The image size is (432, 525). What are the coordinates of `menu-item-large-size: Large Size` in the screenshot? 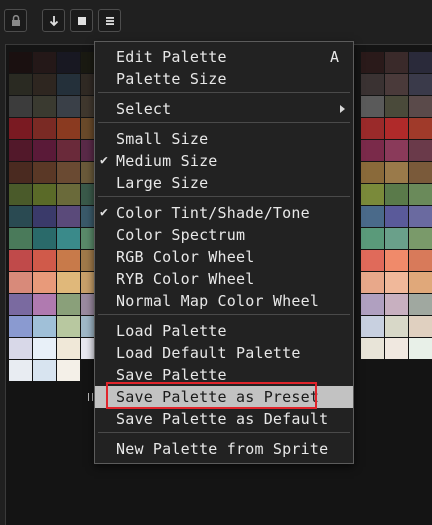 It's located at (224, 183).